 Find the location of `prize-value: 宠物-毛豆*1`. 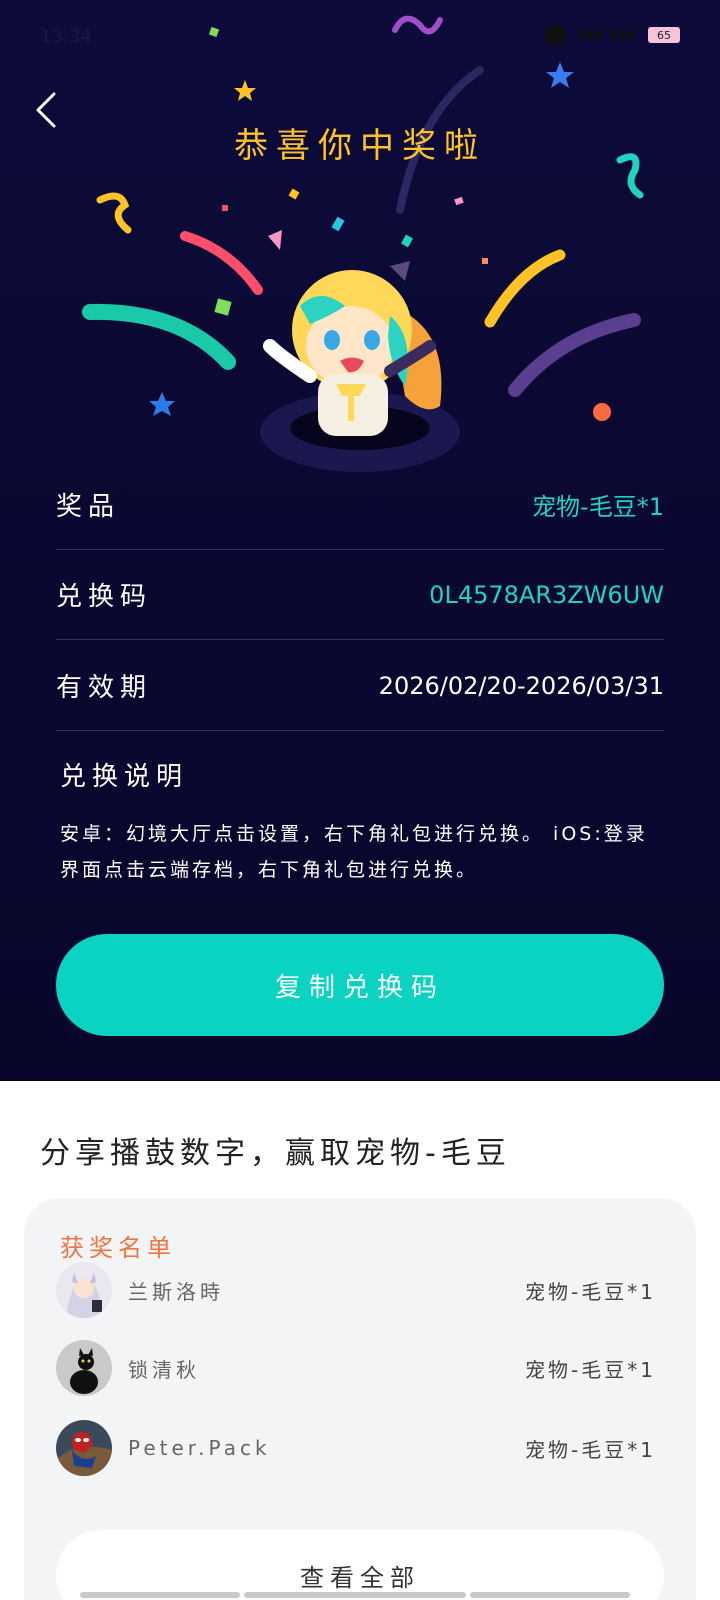

prize-value: 宠物-毛豆*1 is located at coordinates (598, 507).